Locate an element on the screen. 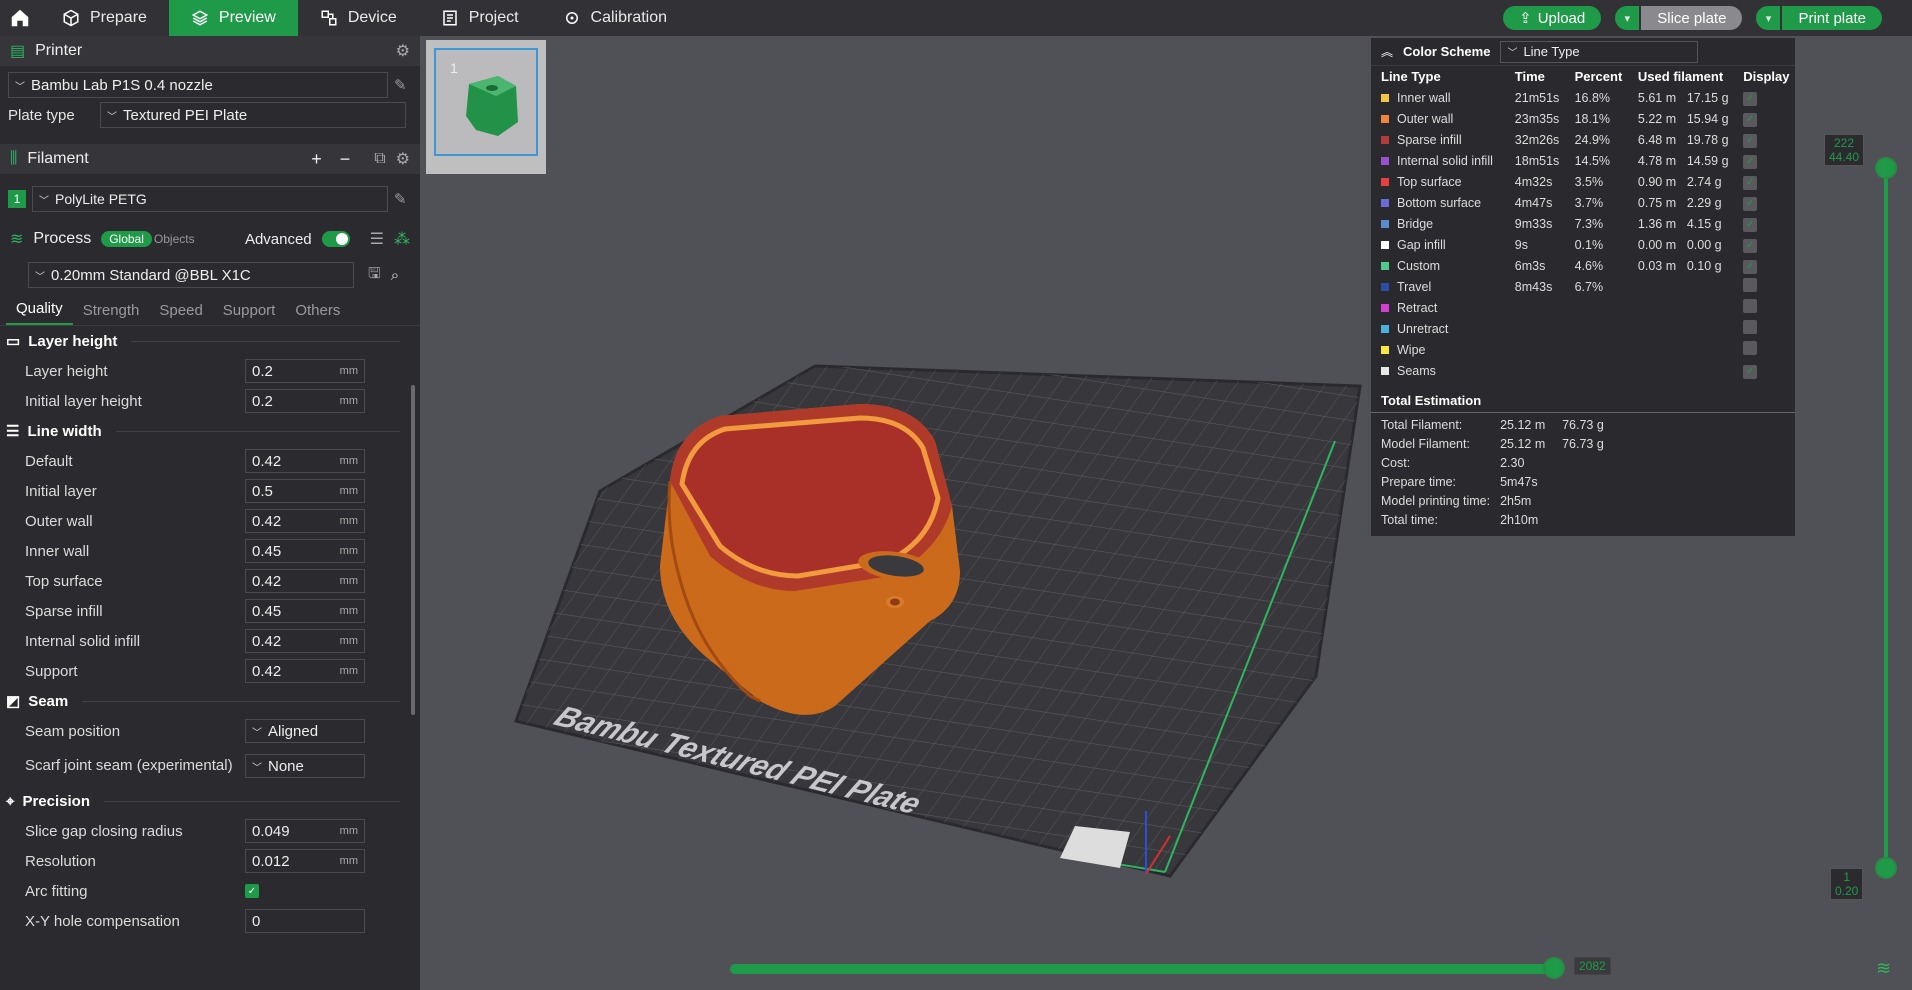  scarf-seam-select: ﹀ None is located at coordinates (305, 766).